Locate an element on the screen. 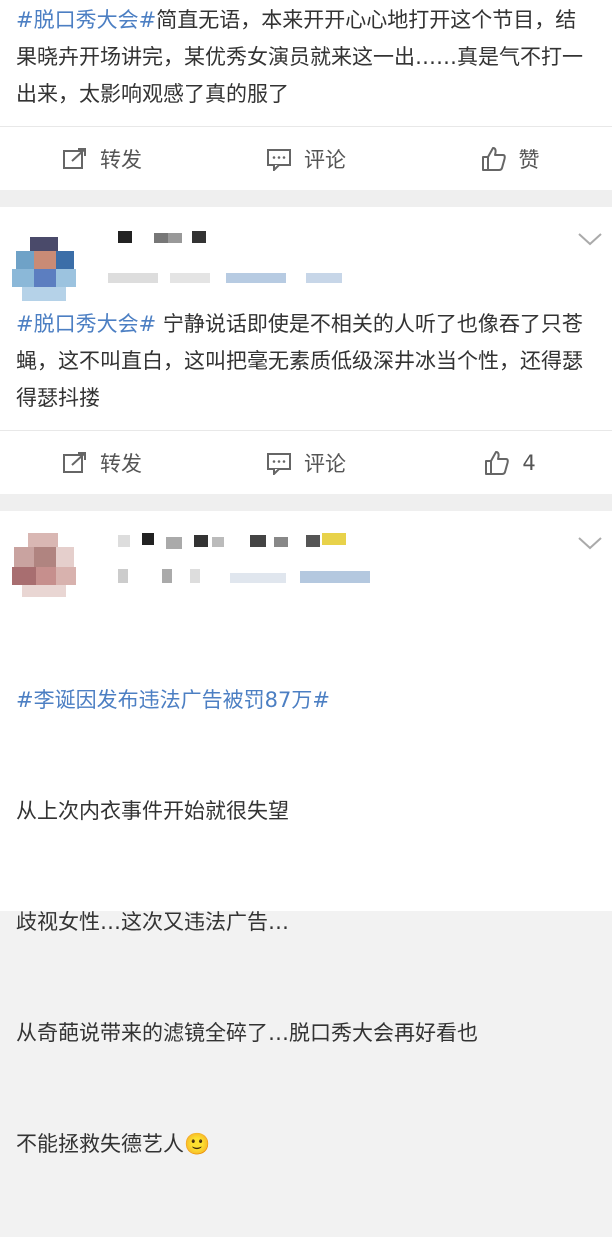 The image size is (612, 1237). action-bar: 转发 评论 4 is located at coordinates (306, 462).